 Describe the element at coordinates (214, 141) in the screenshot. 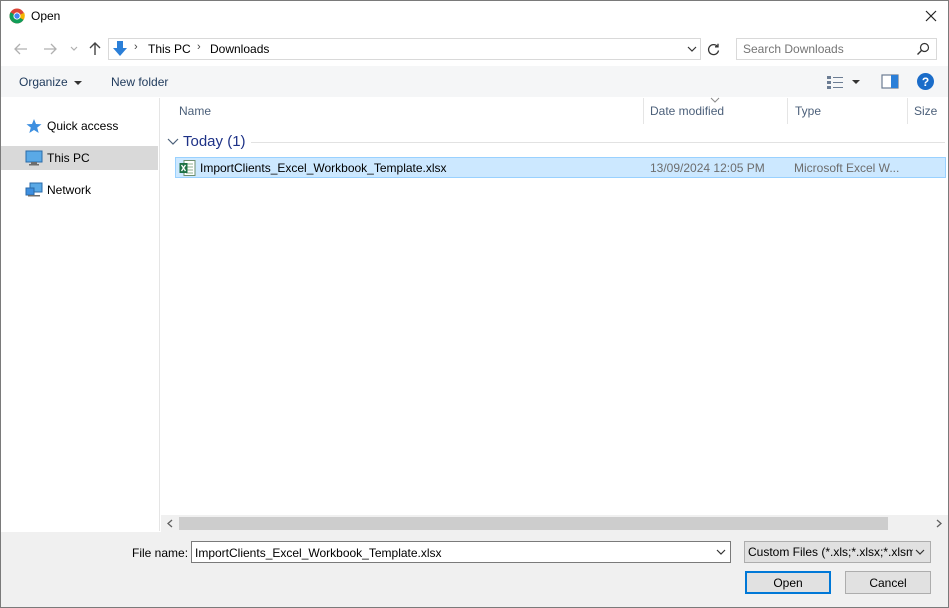

I see `group-header-today: Today (1)` at that location.